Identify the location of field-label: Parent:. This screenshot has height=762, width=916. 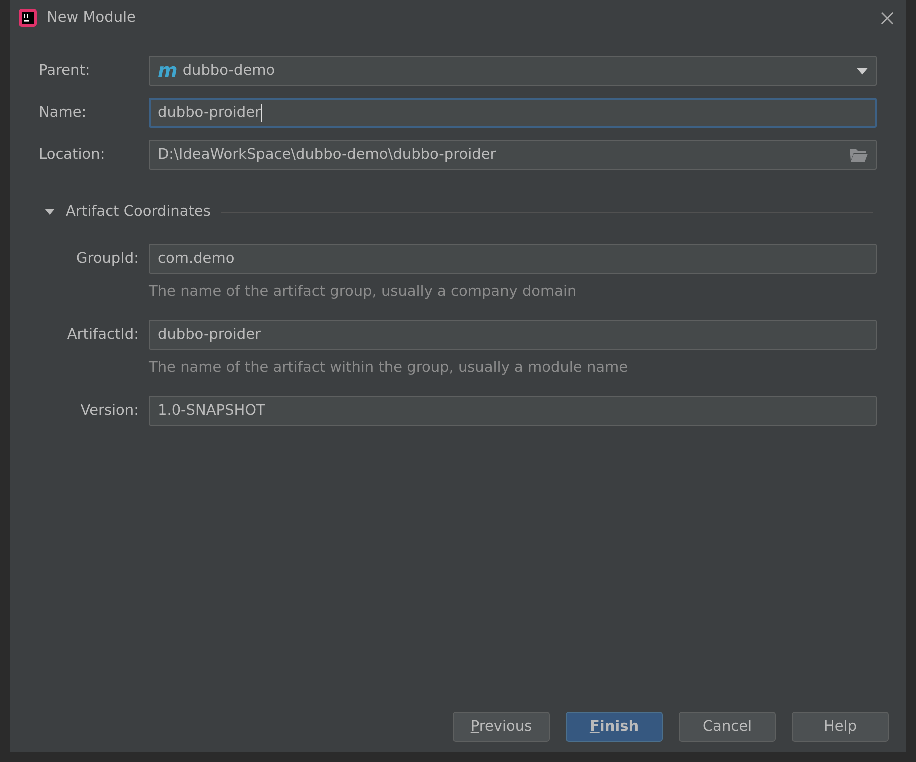
(65, 71).